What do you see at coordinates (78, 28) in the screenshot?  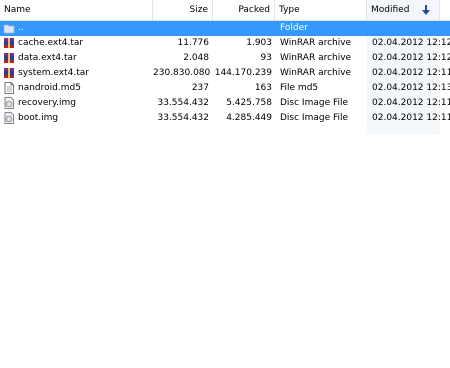 I see `file-name-cell: ..` at bounding box center [78, 28].